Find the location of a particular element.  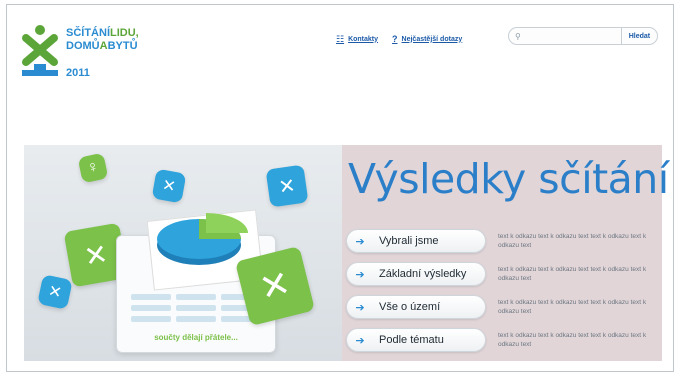

logo-word-scitani: SČÍTÁNÍ is located at coordinates (88, 33).